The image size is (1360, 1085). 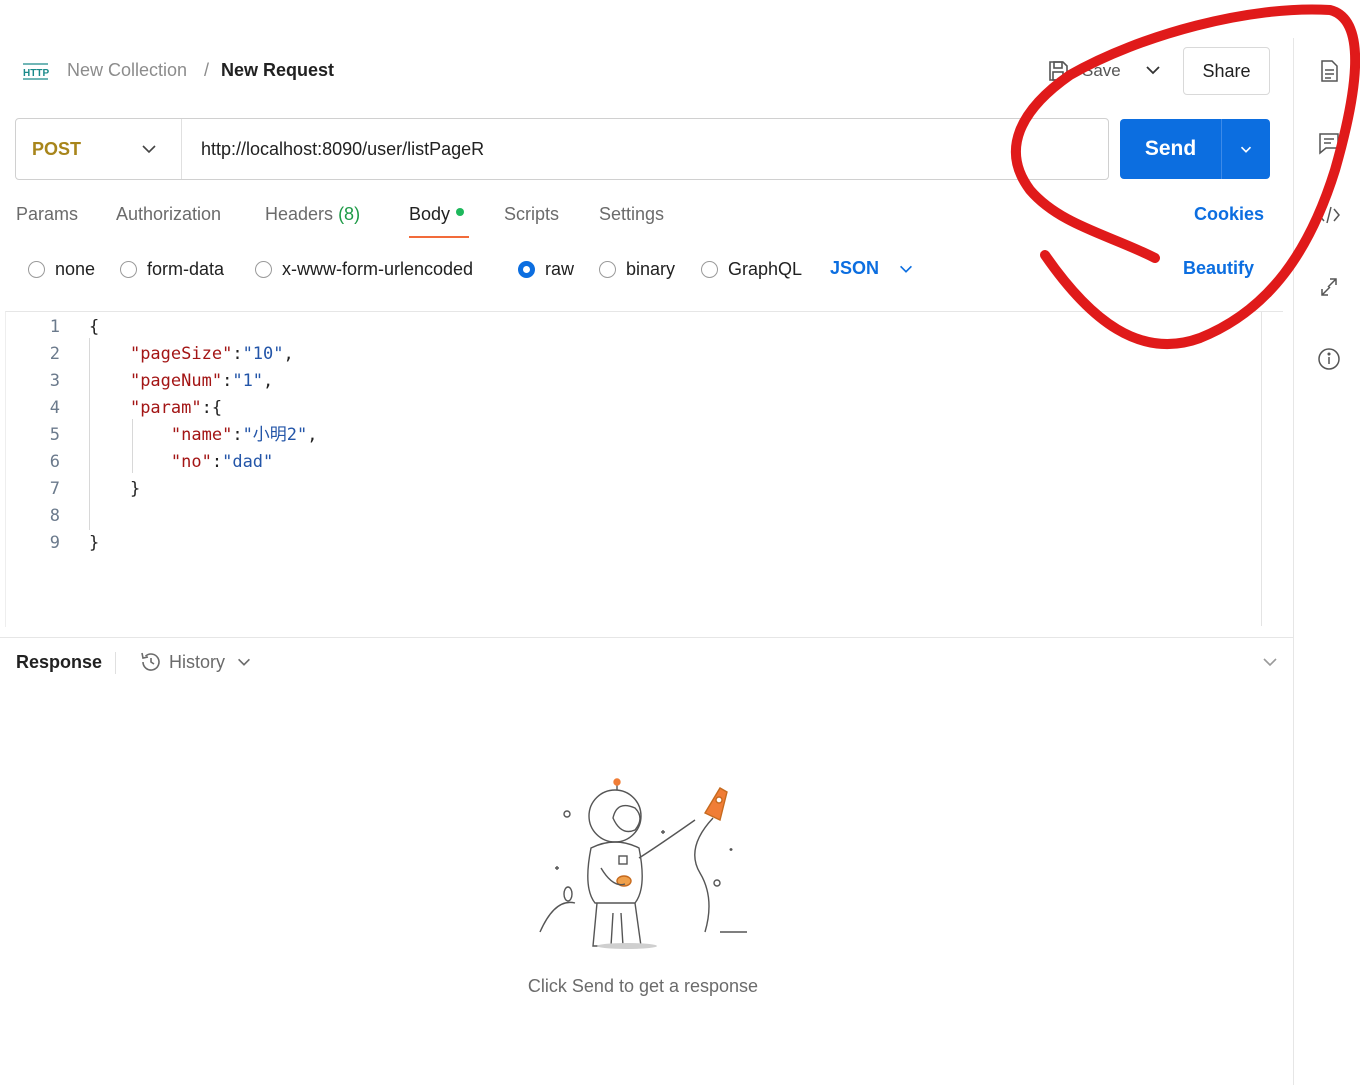 I want to click on tab-headers-label: Headers, so click(x=299, y=214).